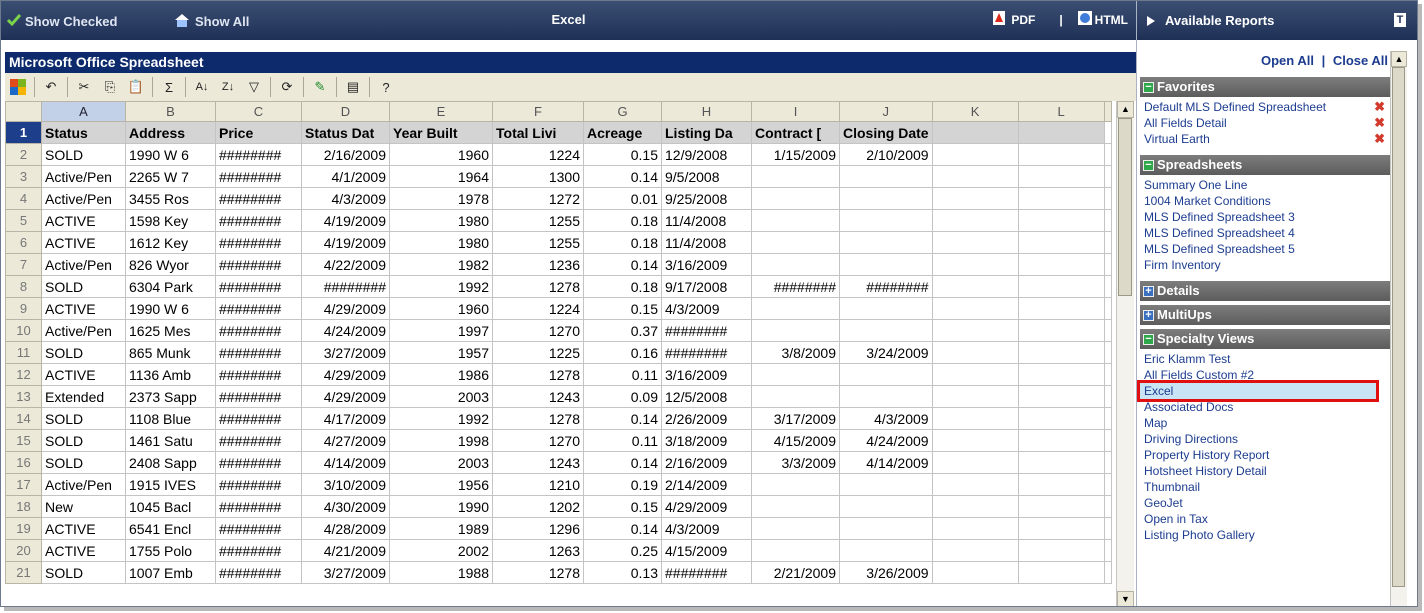  What do you see at coordinates (1148, 291) in the screenshot?
I see `expand-icon: +` at bounding box center [1148, 291].